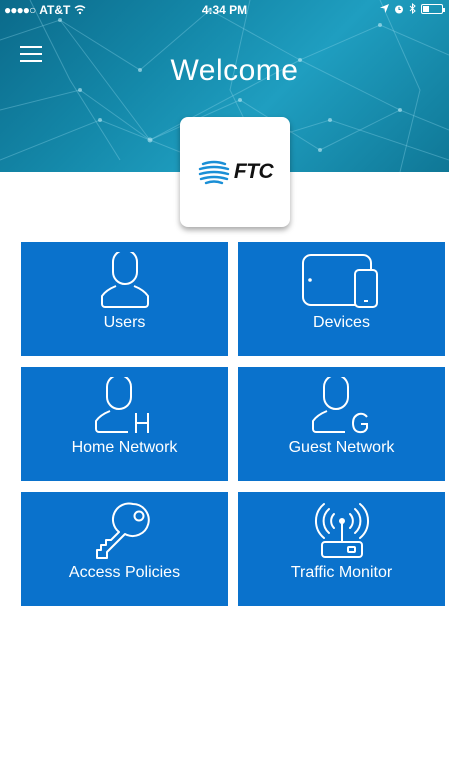 This screenshot has width=449, height=774. Describe the element at coordinates (339, 405) in the screenshot. I see `guest-network-user-icon` at that location.